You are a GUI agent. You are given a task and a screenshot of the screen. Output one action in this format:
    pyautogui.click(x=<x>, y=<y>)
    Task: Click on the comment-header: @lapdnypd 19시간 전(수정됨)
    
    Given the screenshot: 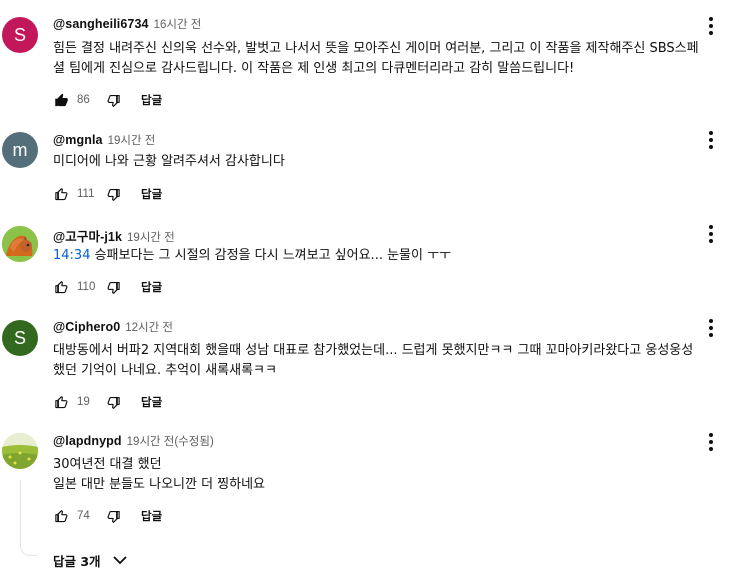 What is the action you would take?
    pyautogui.click(x=133, y=442)
    